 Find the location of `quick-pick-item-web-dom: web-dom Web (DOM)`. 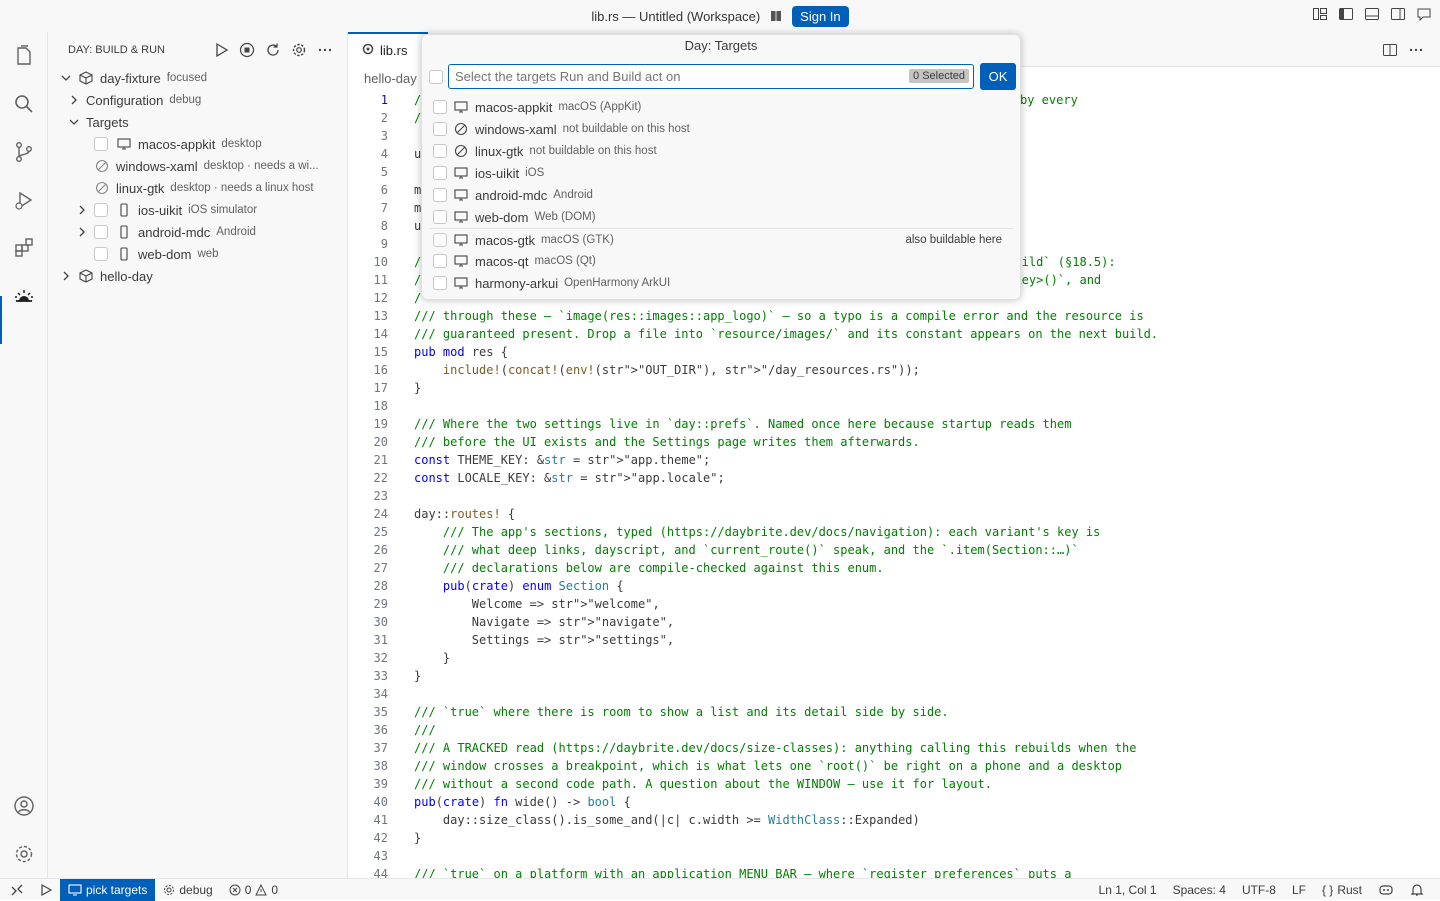

quick-pick-item-web-dom: web-dom Web (DOM) is located at coordinates (722, 217).